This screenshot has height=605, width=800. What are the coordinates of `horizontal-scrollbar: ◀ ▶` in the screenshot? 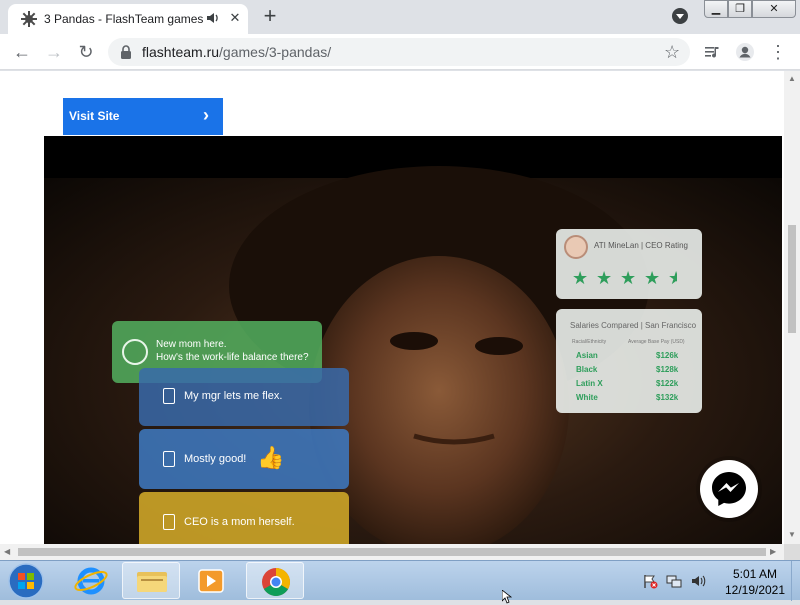 It's located at (392, 552).